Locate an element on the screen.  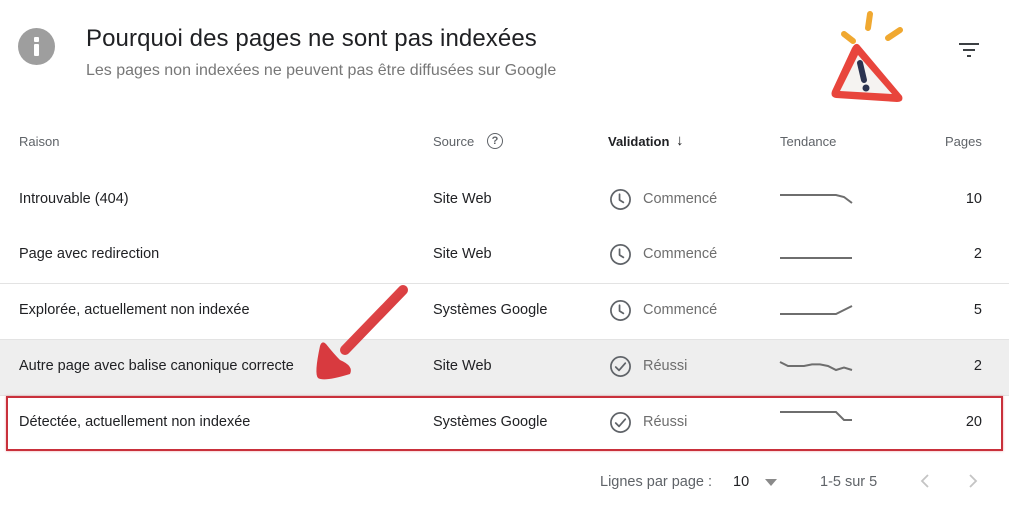
chevron-right-icon is located at coordinates (973, 481).